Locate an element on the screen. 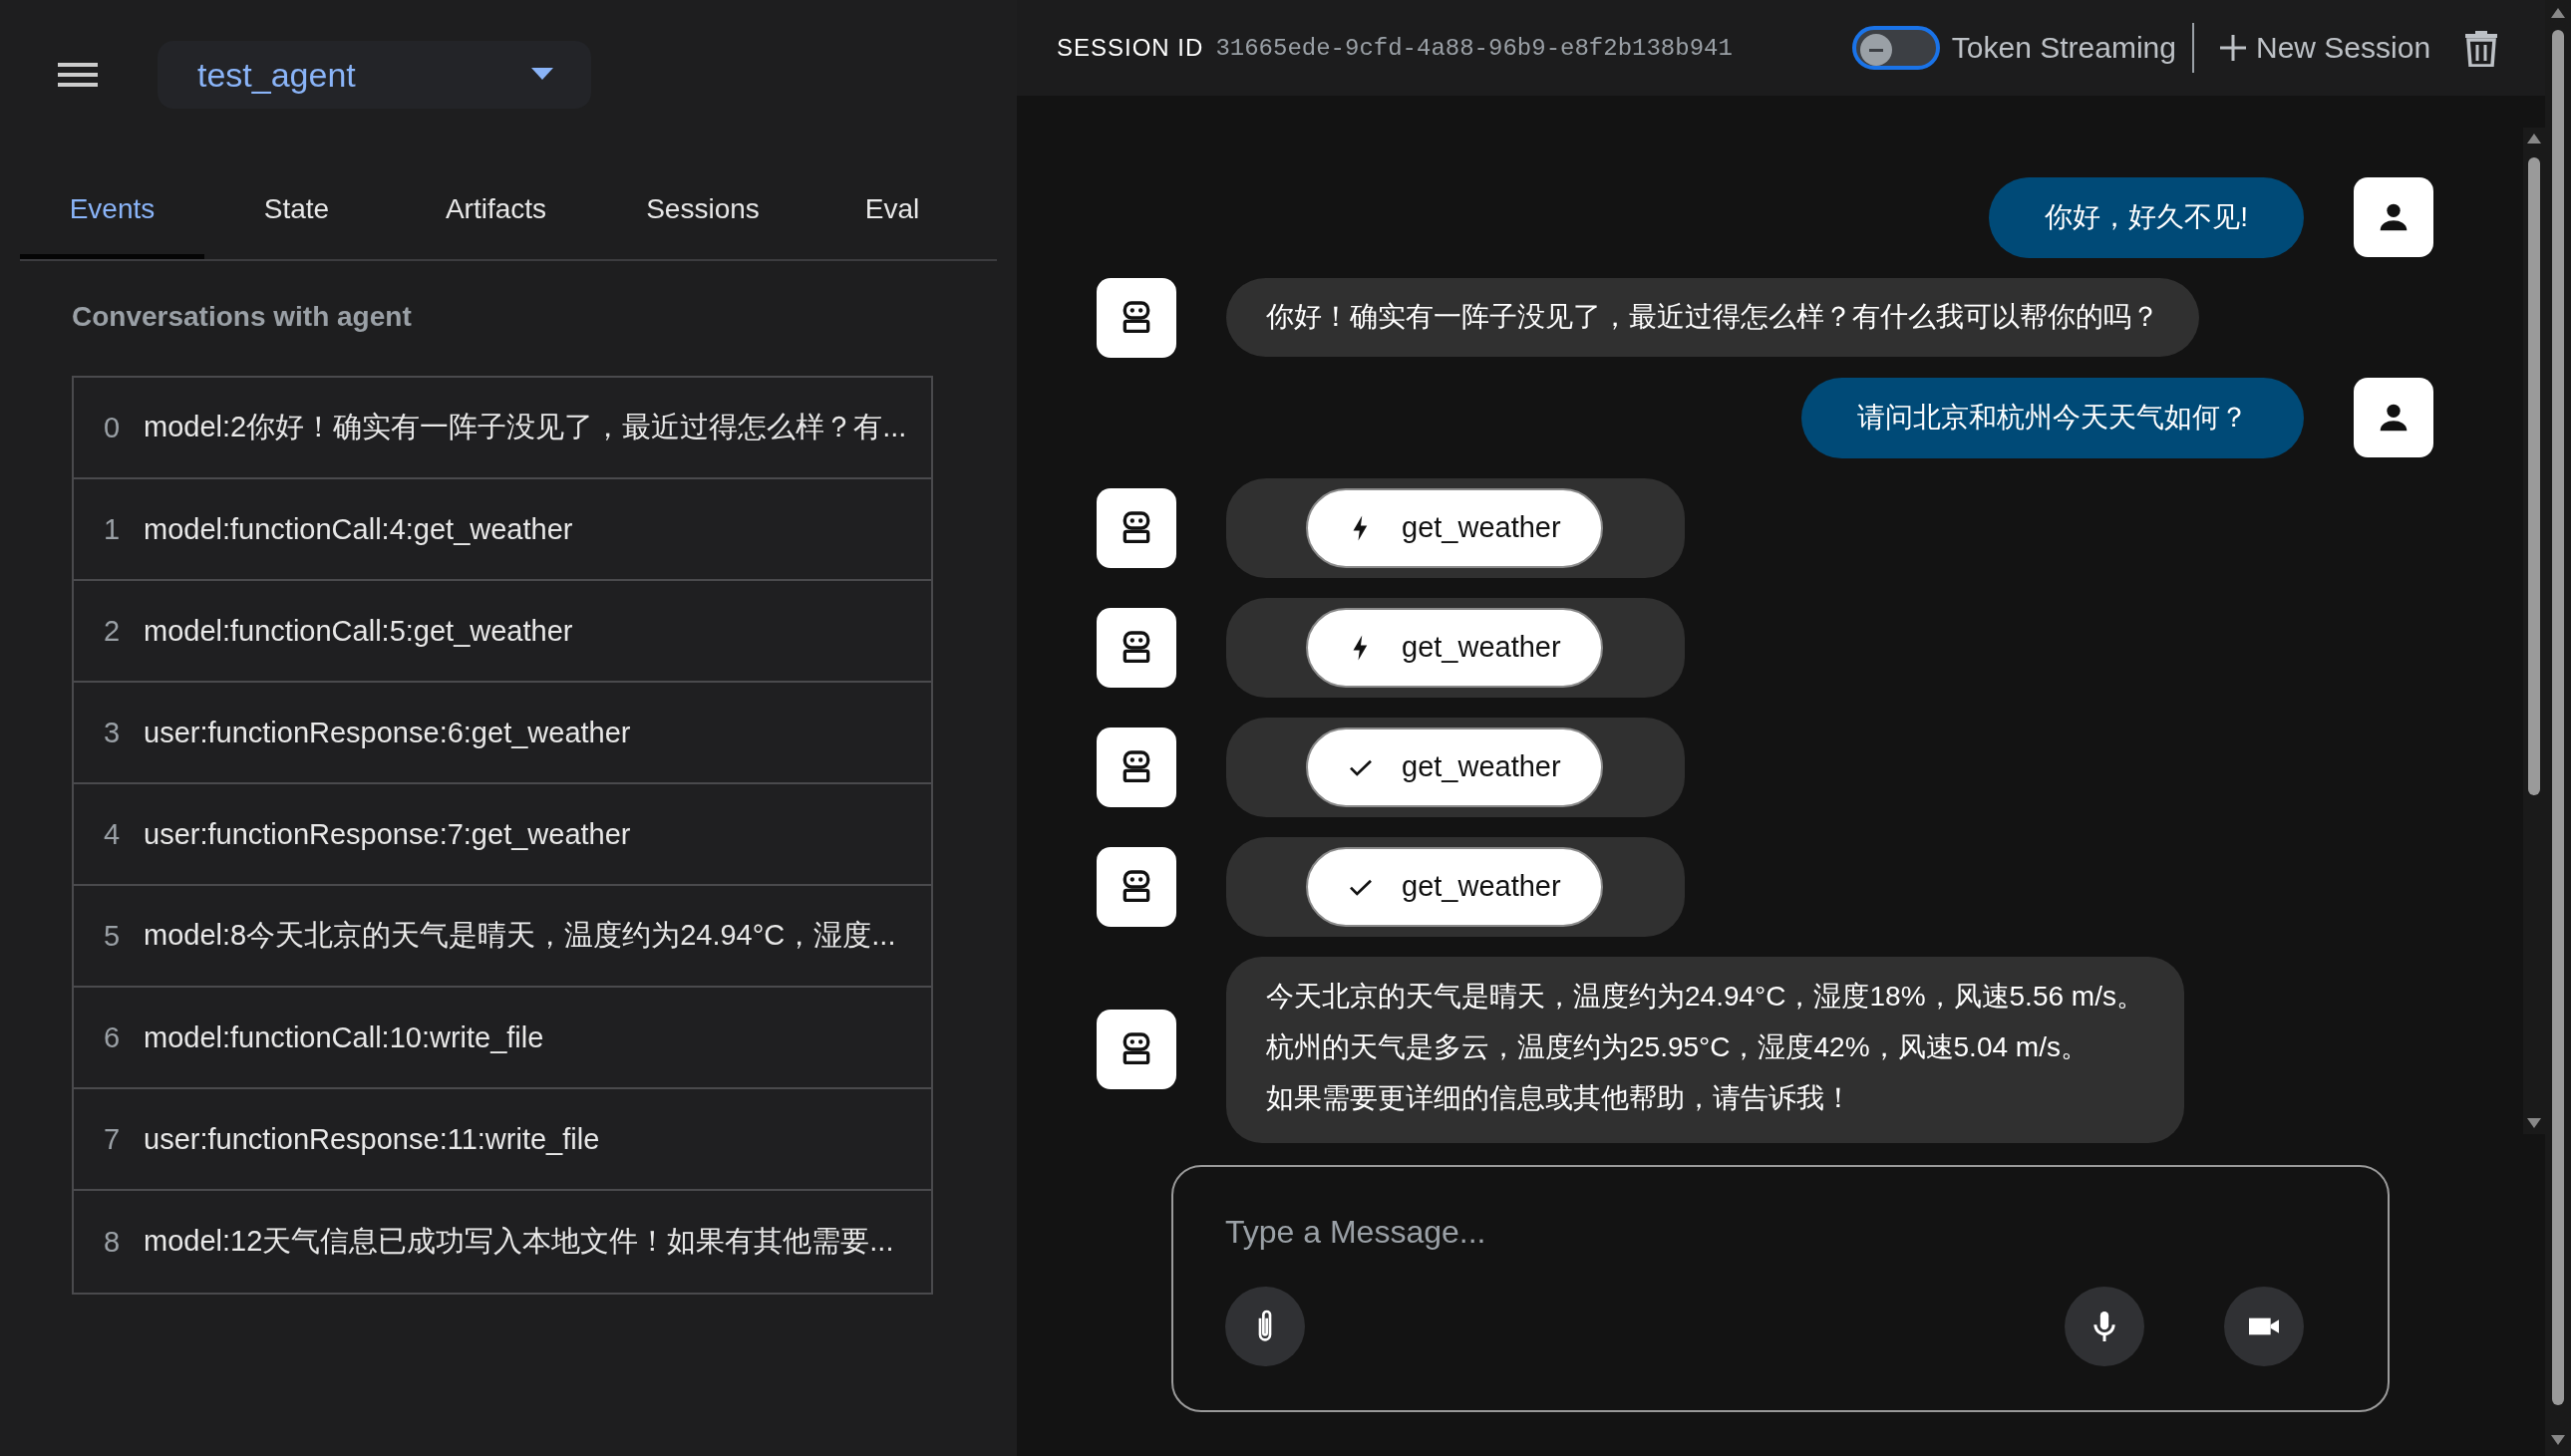 Image resolution: width=2571 pixels, height=1456 pixels. session-label: SESSION ID is located at coordinates (1130, 48).